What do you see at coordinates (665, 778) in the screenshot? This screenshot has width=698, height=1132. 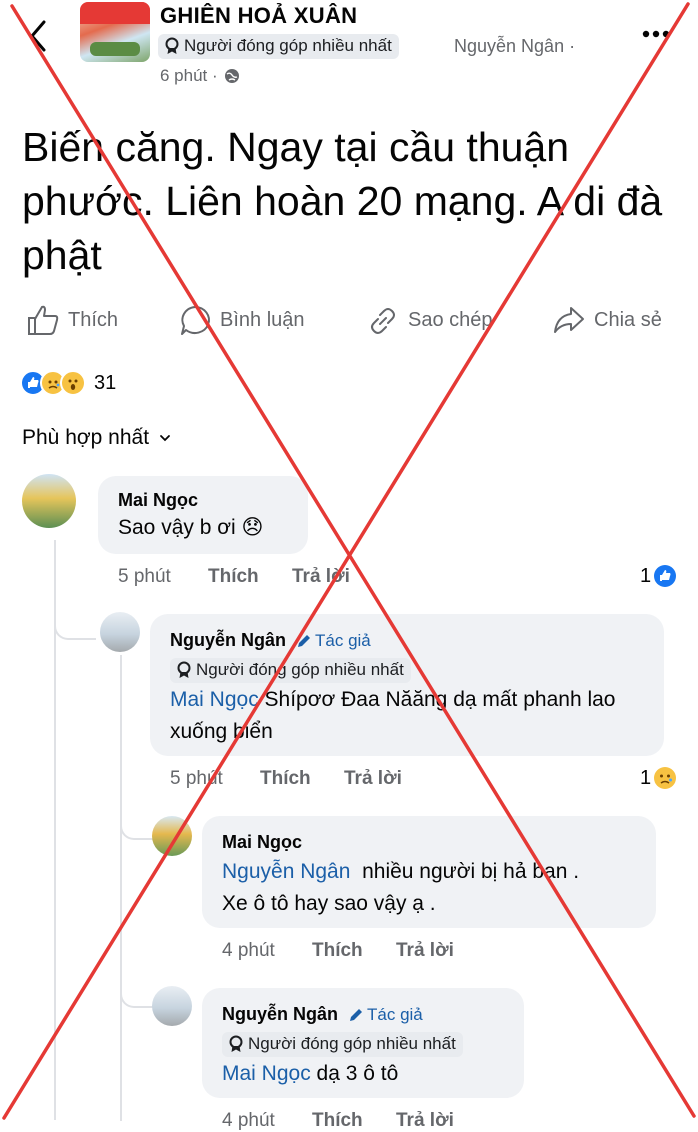 I see `sad-reaction-icon` at bounding box center [665, 778].